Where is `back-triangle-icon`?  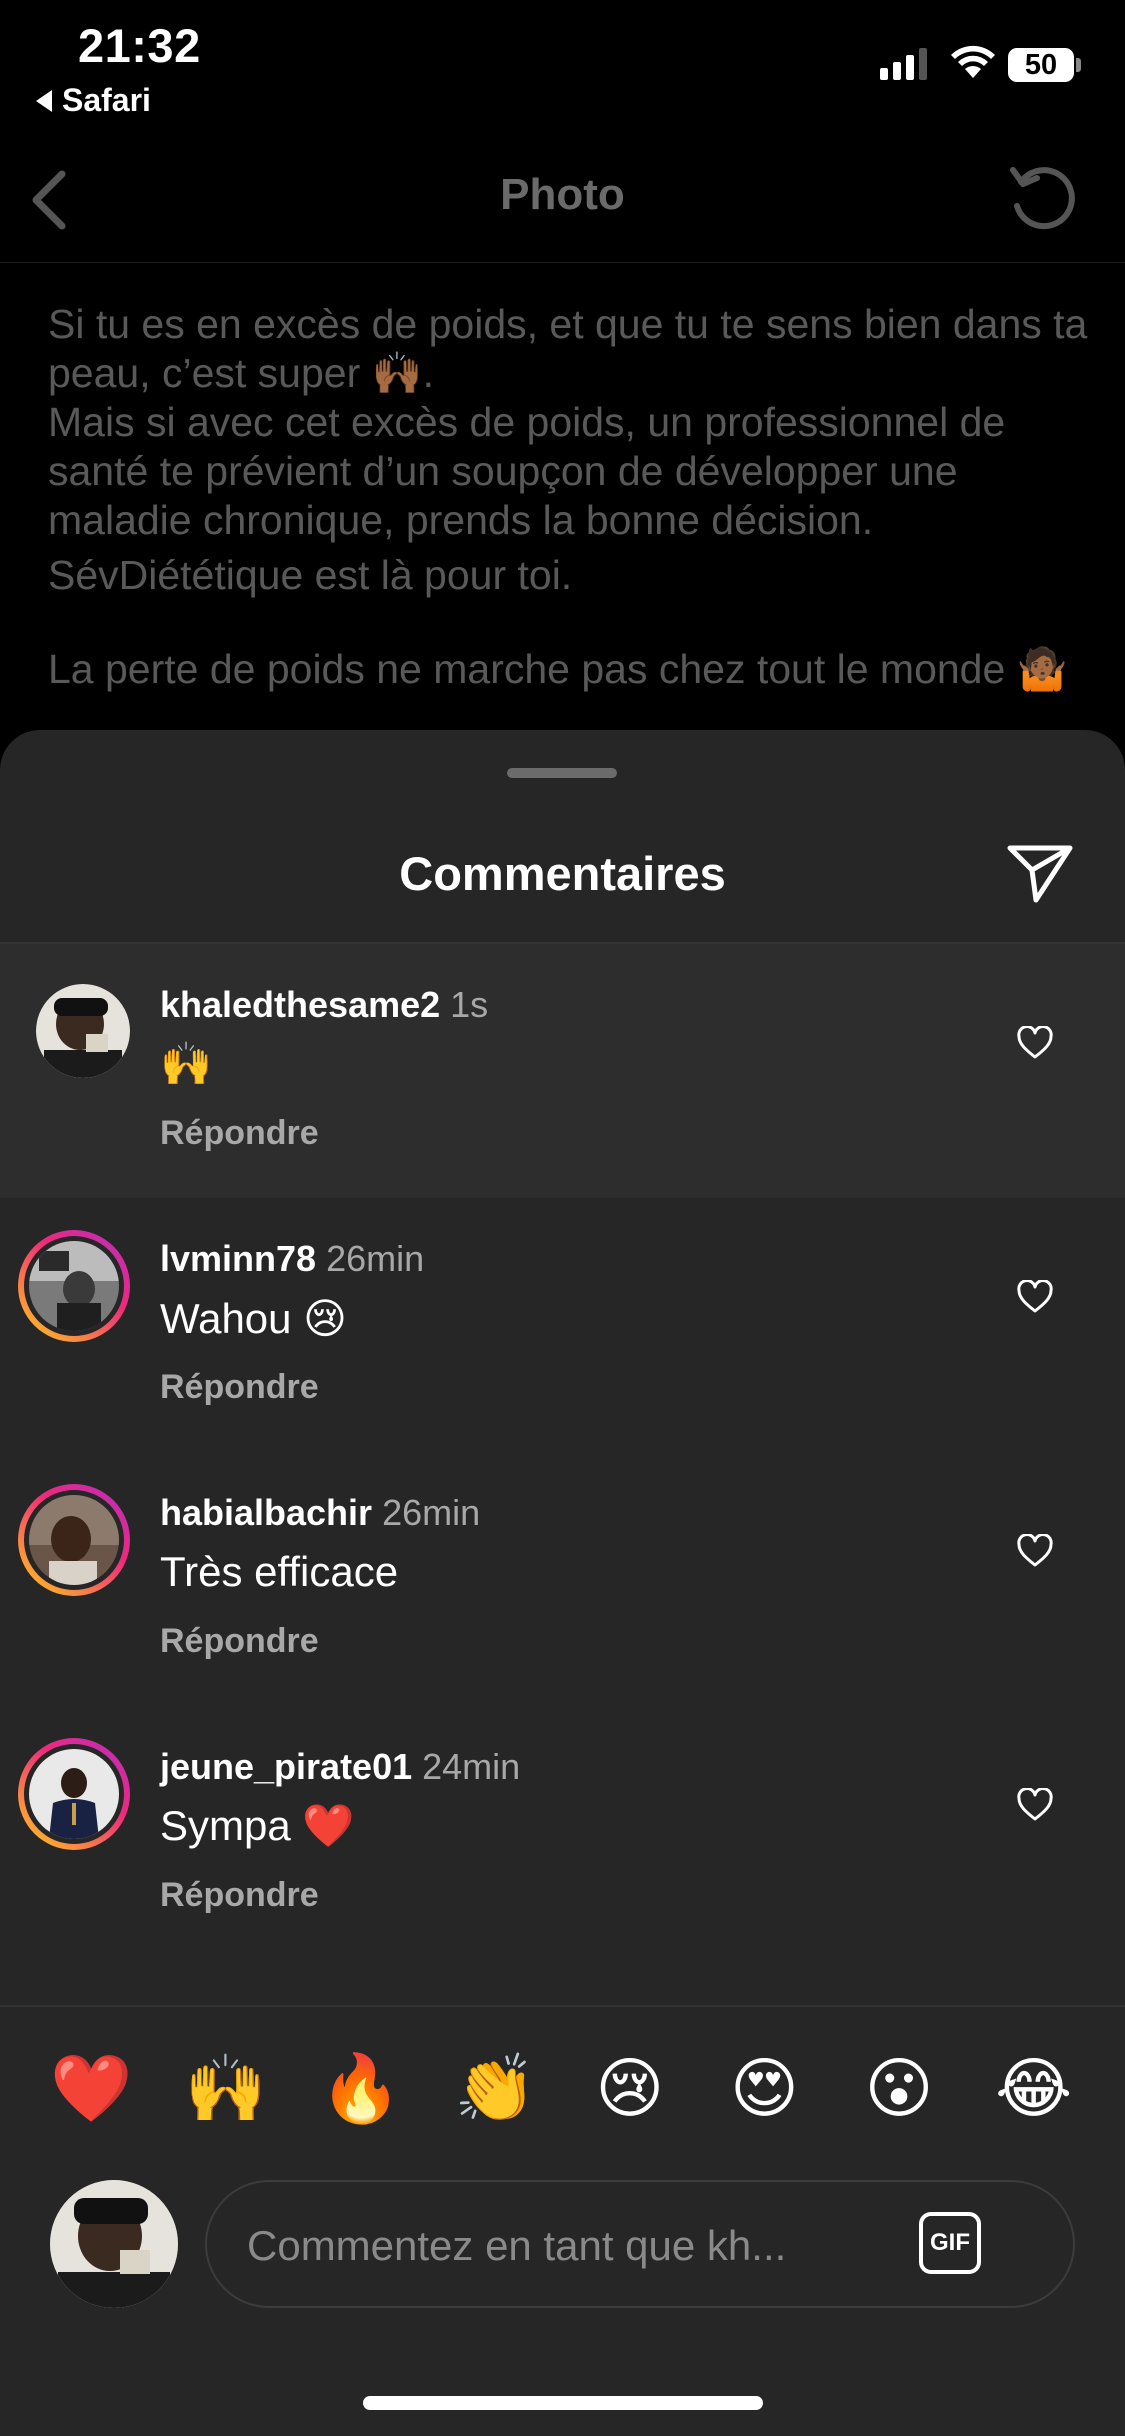 back-triangle-icon is located at coordinates (44, 100).